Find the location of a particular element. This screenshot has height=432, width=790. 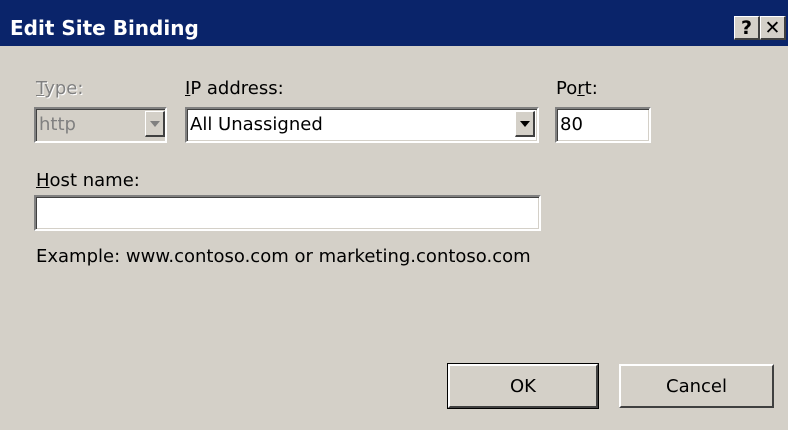

type-label-rest: ype: is located at coordinates (64, 88).